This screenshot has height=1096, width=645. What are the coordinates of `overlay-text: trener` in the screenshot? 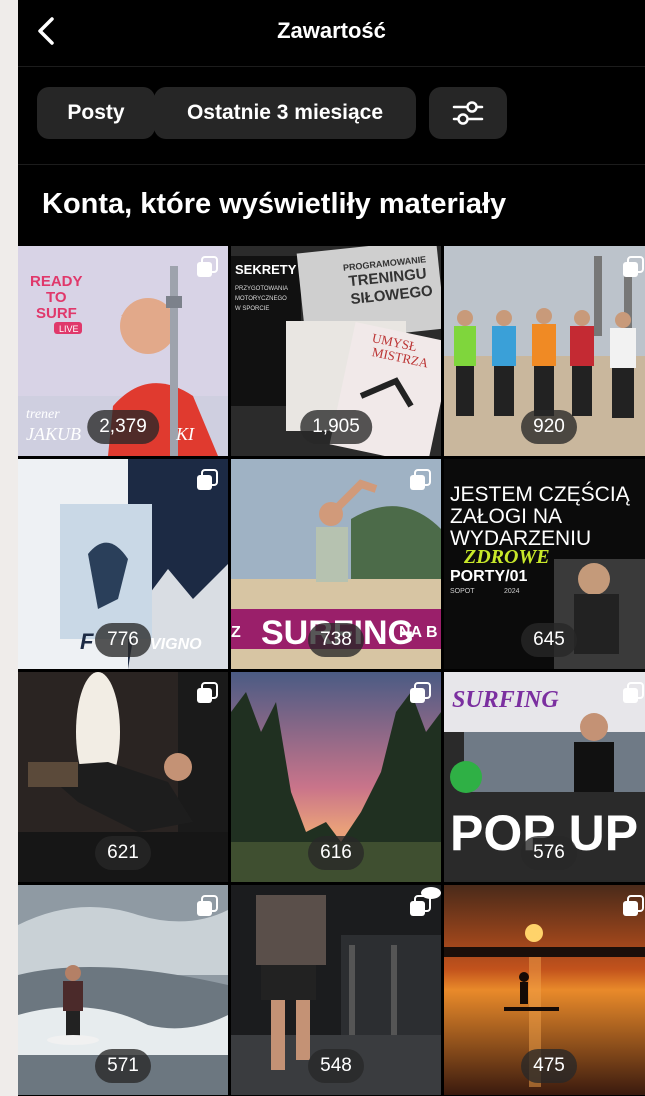 It's located at (43, 414).